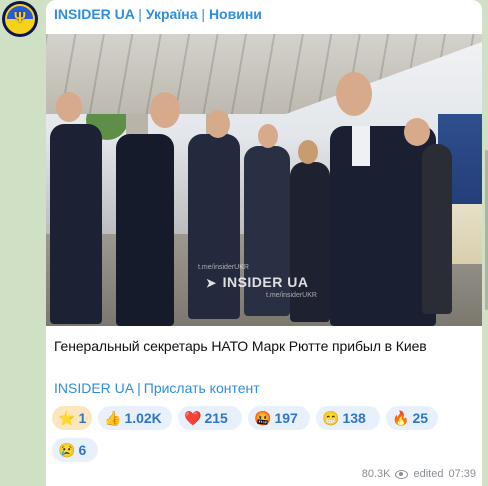 The height and width of the screenshot is (486, 488). Describe the element at coordinates (113, 417) in the screenshot. I see `thumbs-up-icon: 👍` at that location.